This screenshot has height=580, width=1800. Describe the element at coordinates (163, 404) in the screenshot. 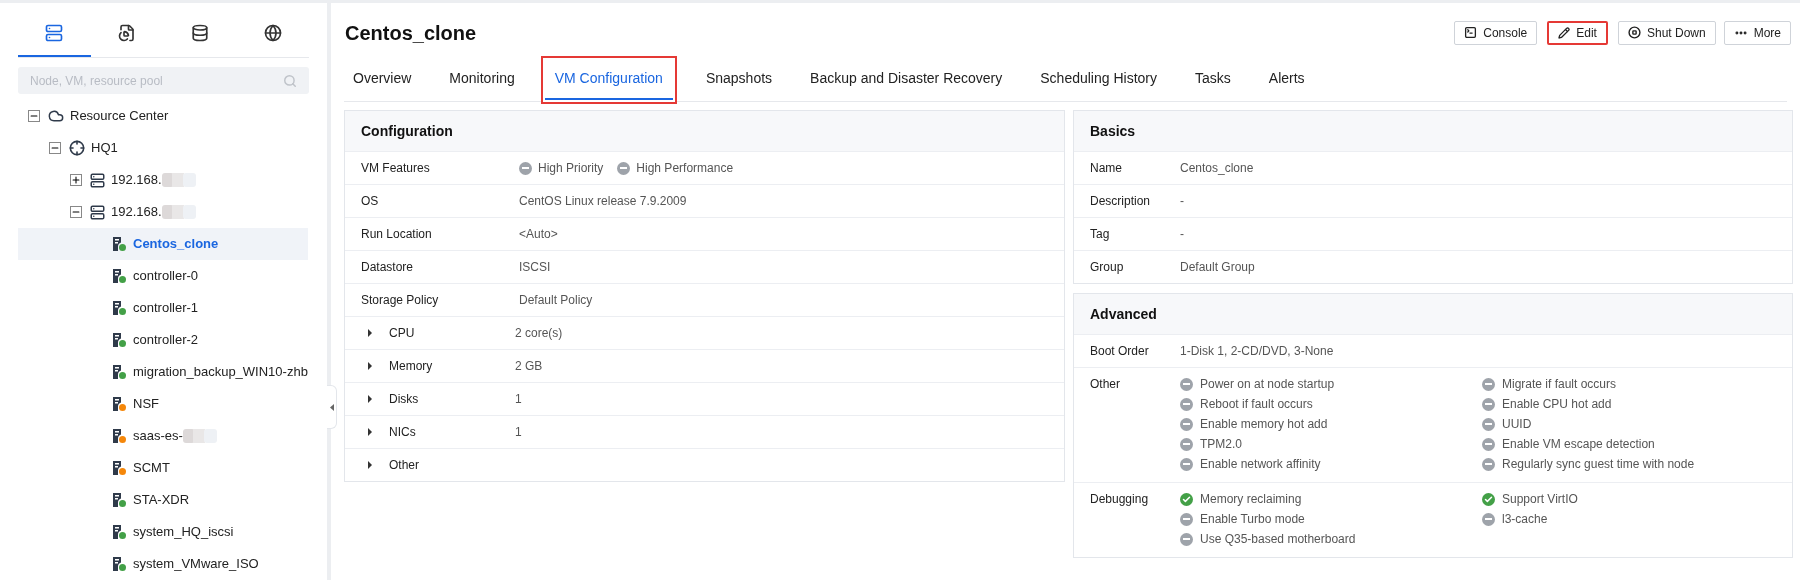

I see `tree-item: NSF` at that location.